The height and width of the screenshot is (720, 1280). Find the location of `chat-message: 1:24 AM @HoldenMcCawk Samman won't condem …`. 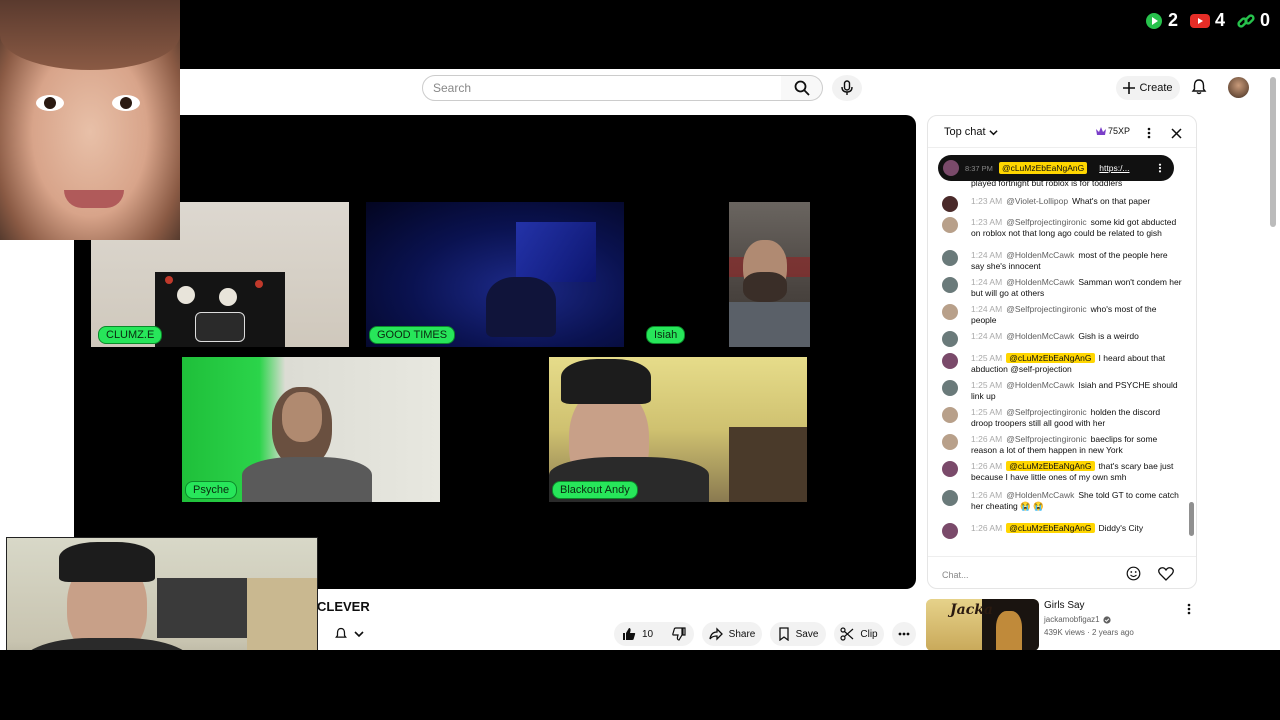

chat-message: 1:24 AM @HoldenMcCawk Samman won't condem … is located at coordinates (1062, 288).